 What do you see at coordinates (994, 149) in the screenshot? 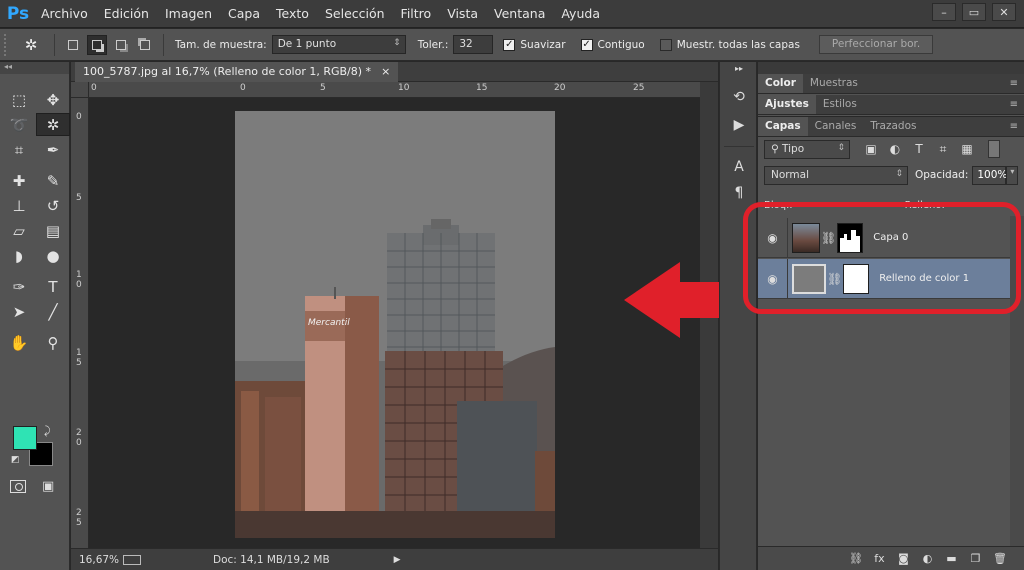
I see `filter-toggle` at bounding box center [994, 149].